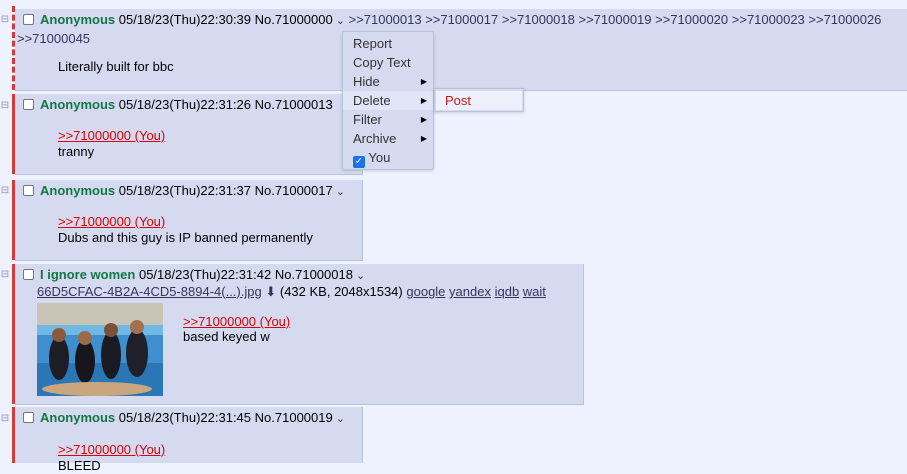  Describe the element at coordinates (388, 119) in the screenshot. I see `menu-item-filter: Filter ▶` at that location.